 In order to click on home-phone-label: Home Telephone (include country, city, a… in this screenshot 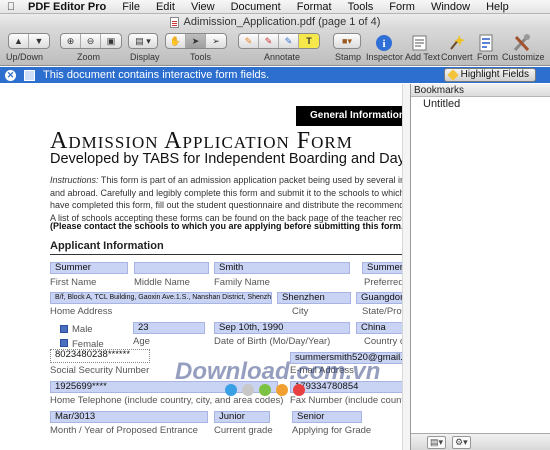, I will do `click(167, 400)`.